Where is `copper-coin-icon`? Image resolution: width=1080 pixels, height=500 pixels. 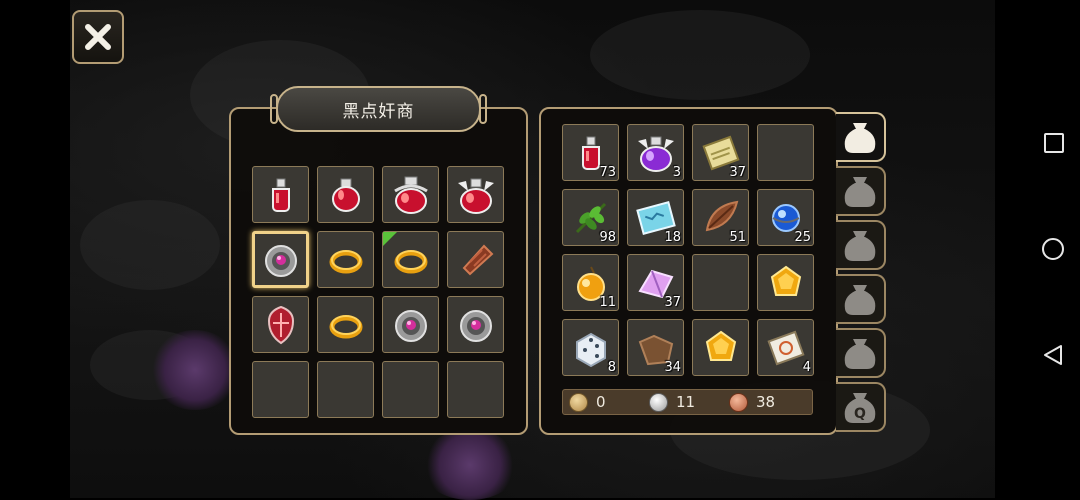
copper-coin-icon is located at coordinates (738, 402).